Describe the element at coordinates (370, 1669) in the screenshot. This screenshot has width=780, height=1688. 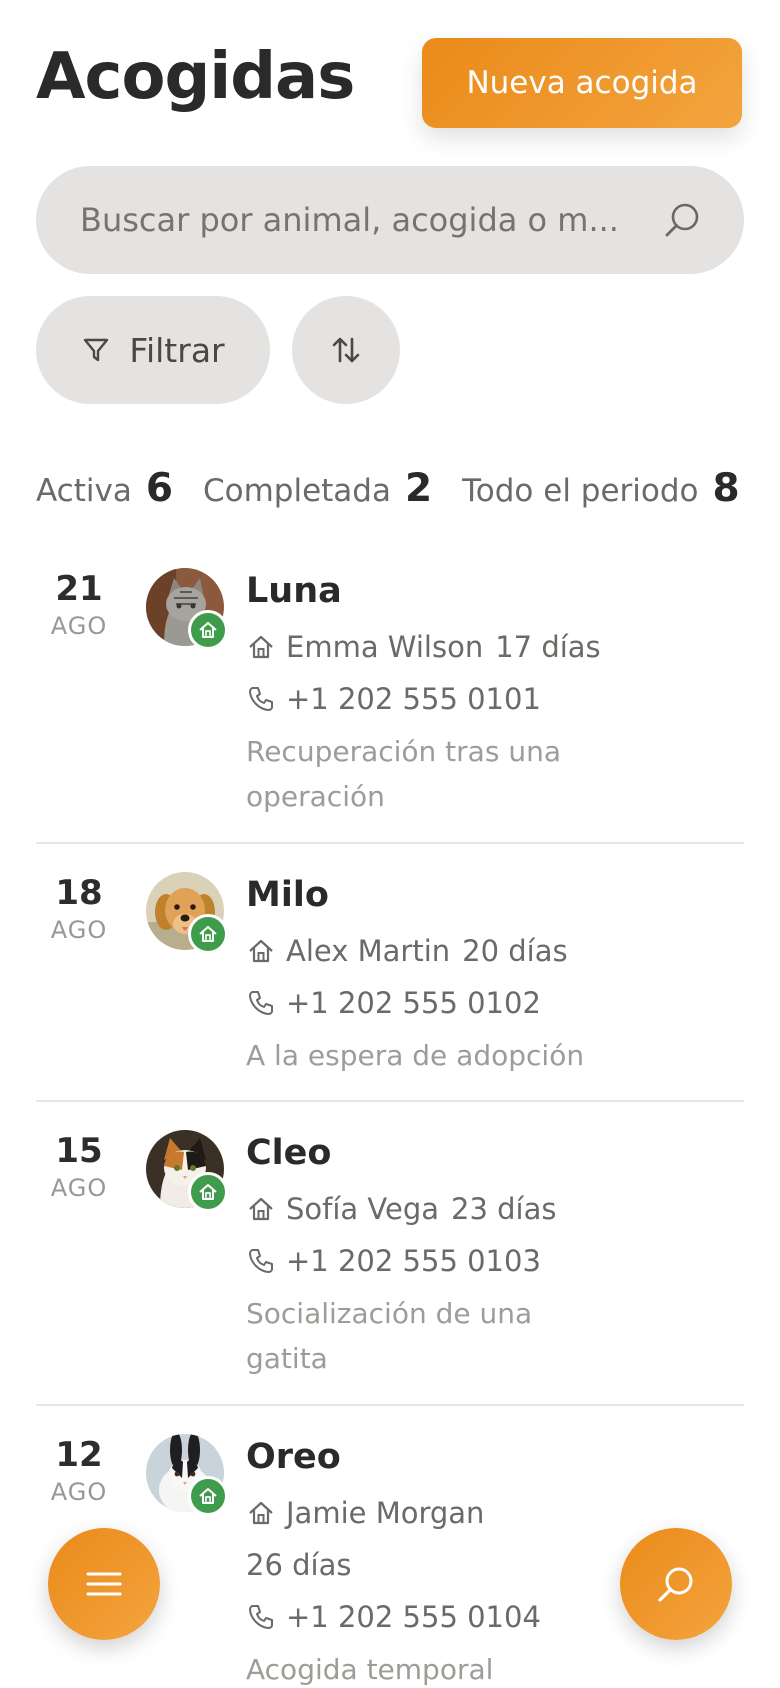
I see `foster-note: Acogida temporal` at that location.